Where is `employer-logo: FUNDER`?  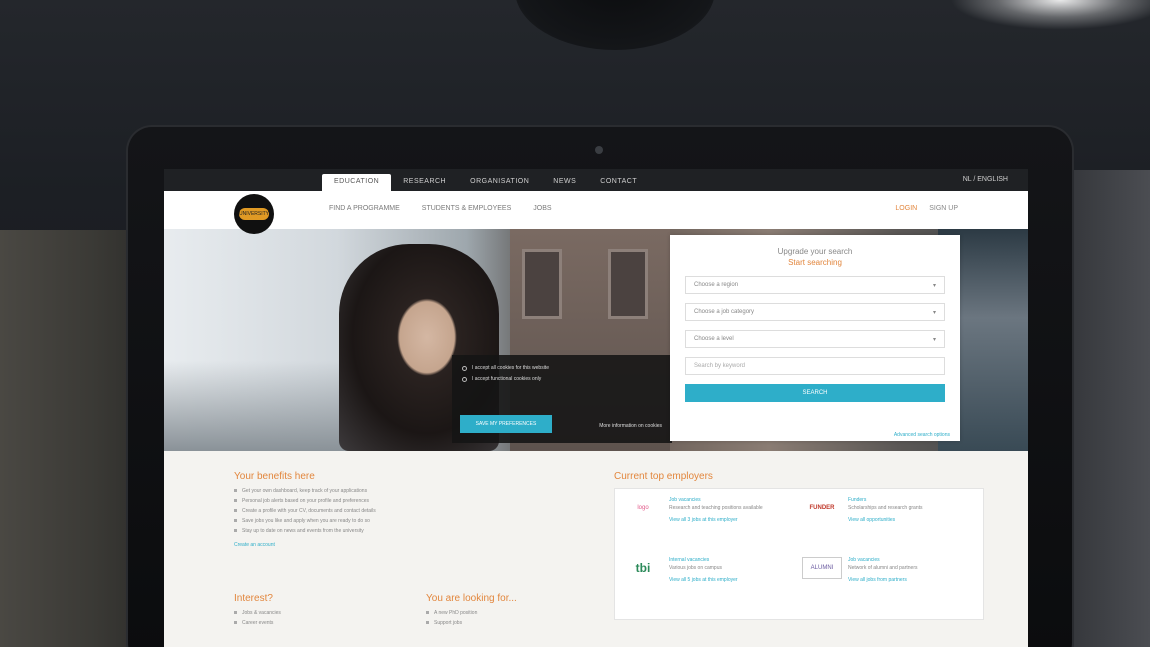 employer-logo: FUNDER is located at coordinates (822, 508).